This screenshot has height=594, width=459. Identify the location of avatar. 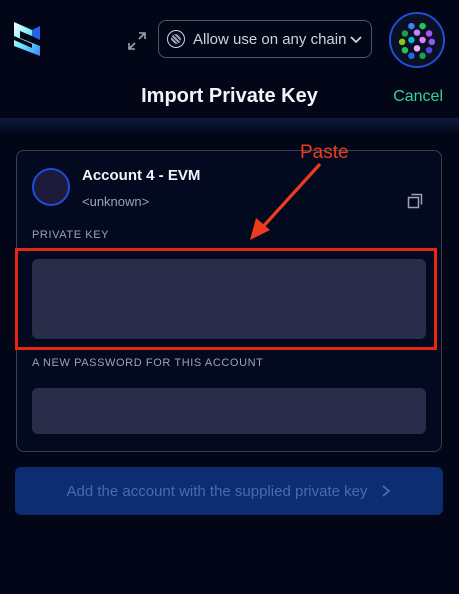
(417, 40).